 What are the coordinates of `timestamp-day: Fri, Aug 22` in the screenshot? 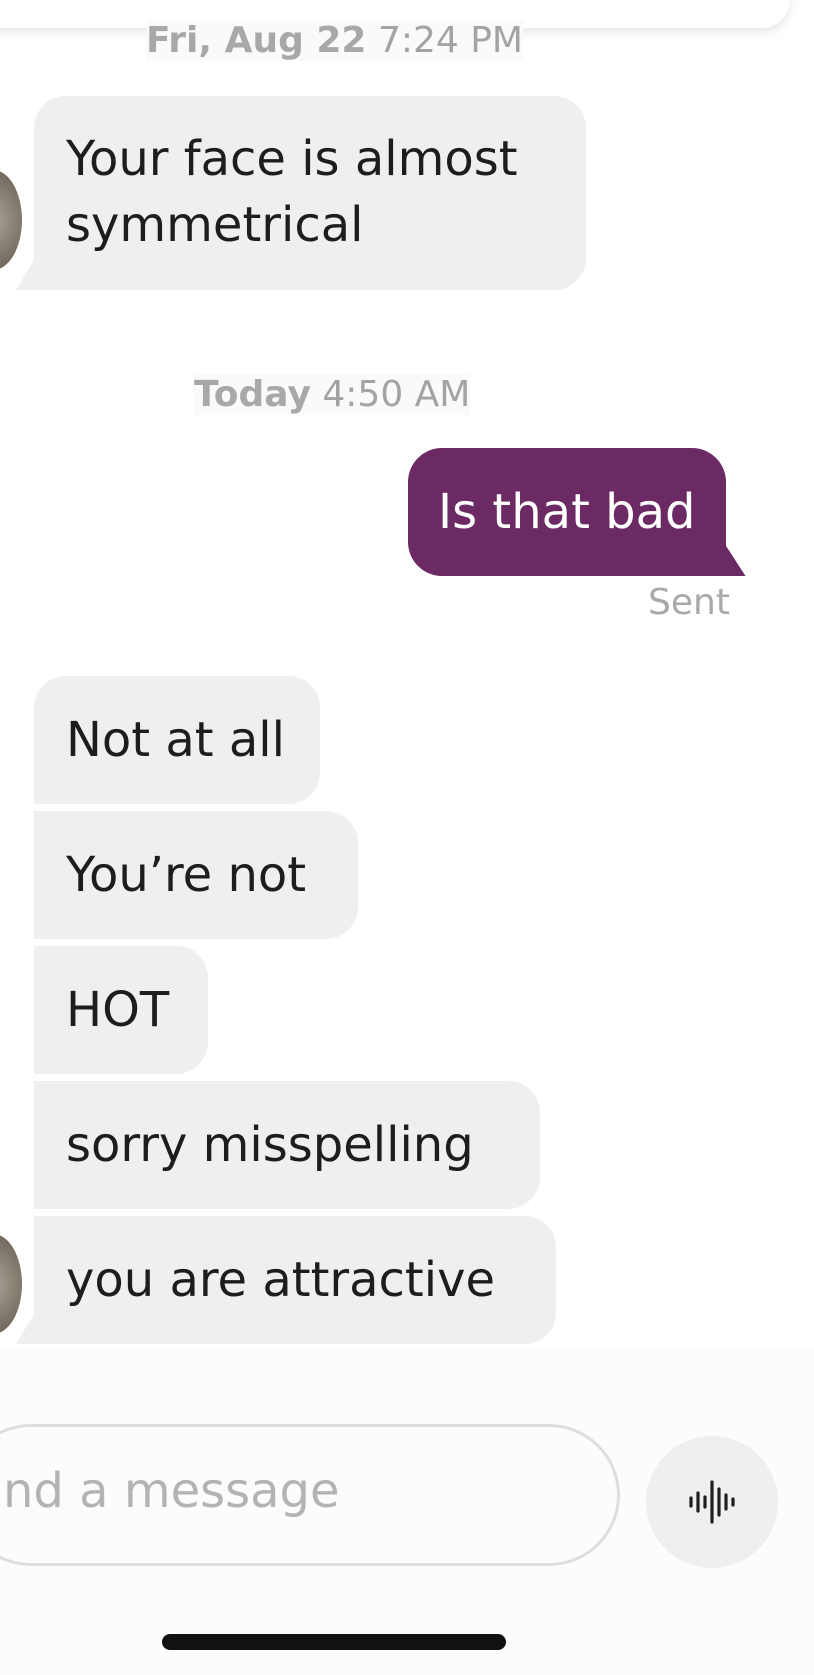 It's located at (256, 40).